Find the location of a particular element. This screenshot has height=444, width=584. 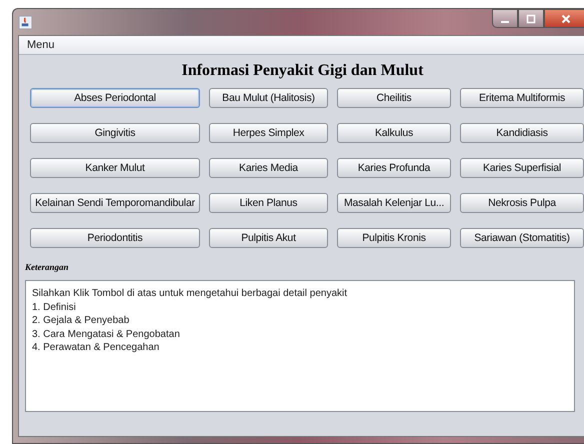

disease-button: Karies Superfisial is located at coordinates (522, 168).